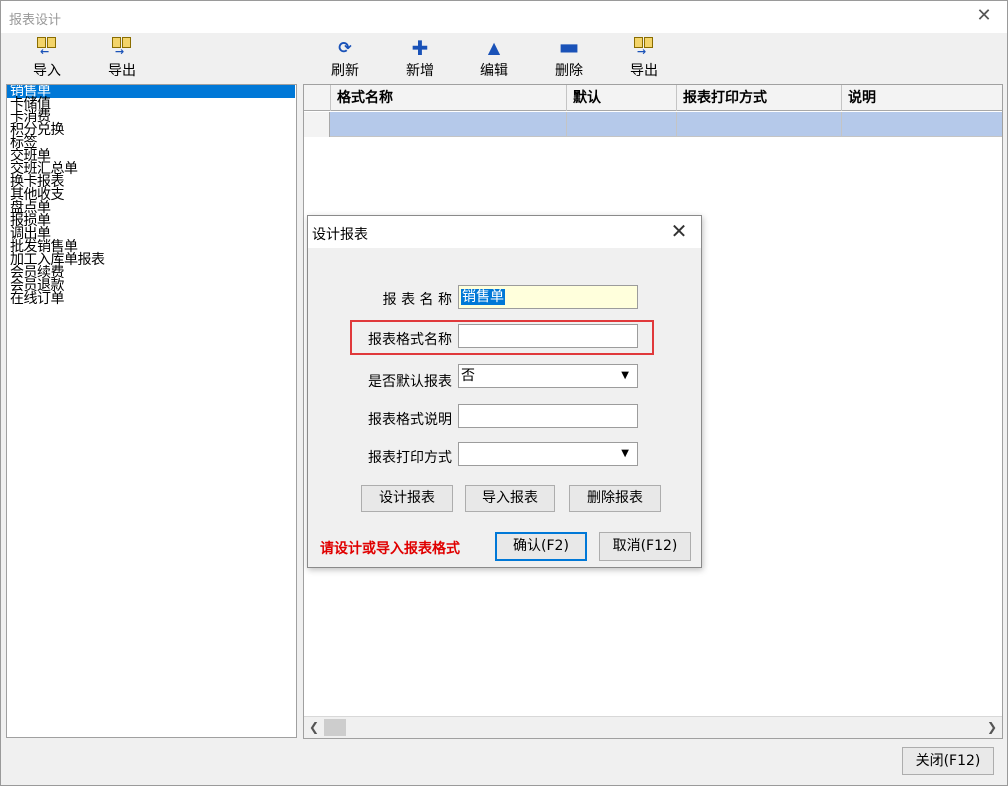 This screenshot has width=1008, height=786. I want to click on format-description-label: 报表格式说明, so click(410, 420).